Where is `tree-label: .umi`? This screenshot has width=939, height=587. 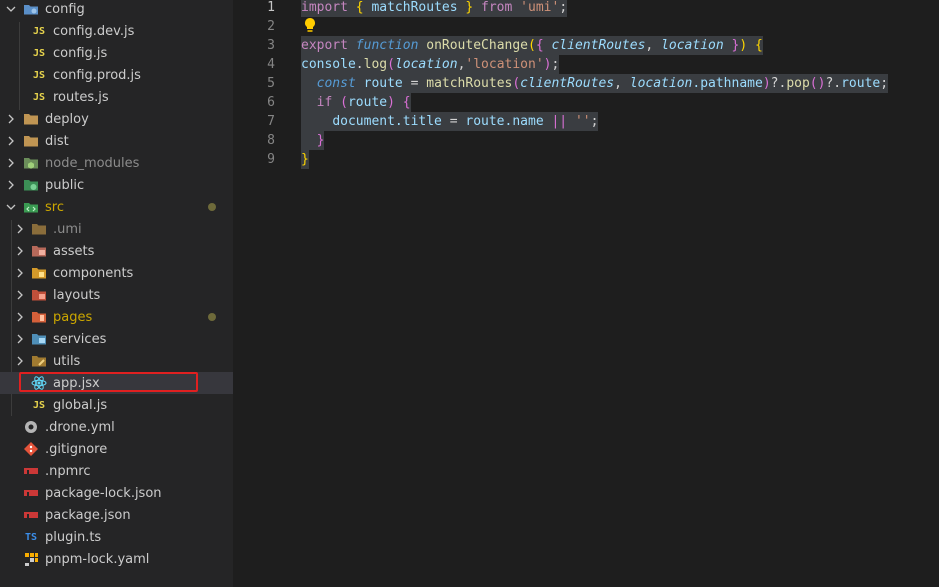
tree-label: .umi is located at coordinates (67, 229).